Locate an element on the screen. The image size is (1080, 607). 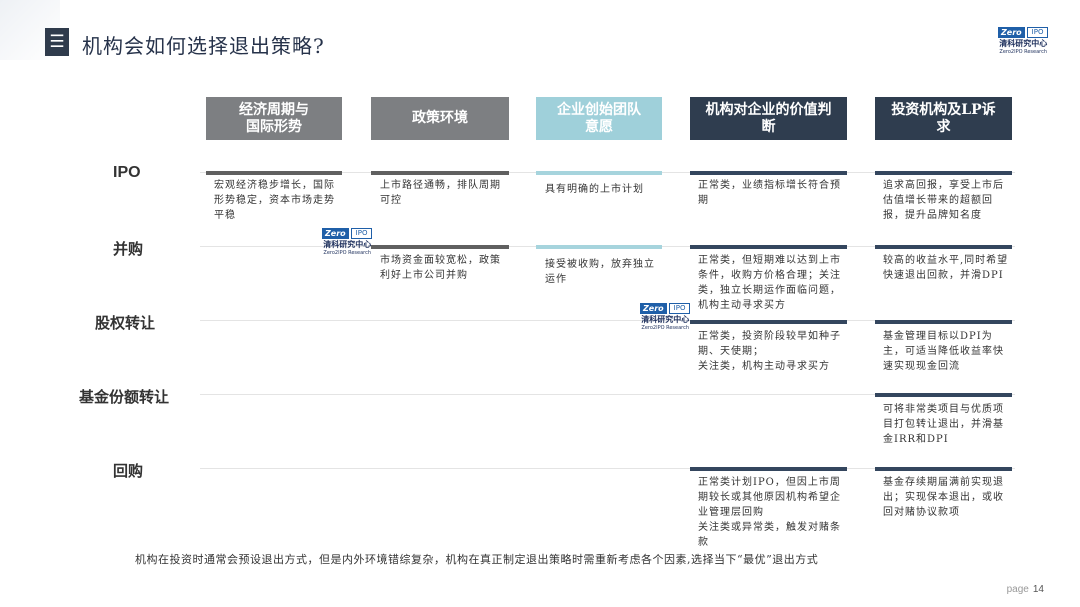
cell-ma-policy: 市场资金面较宽松，政策利好上市公司并购 is located at coordinates (440, 268).